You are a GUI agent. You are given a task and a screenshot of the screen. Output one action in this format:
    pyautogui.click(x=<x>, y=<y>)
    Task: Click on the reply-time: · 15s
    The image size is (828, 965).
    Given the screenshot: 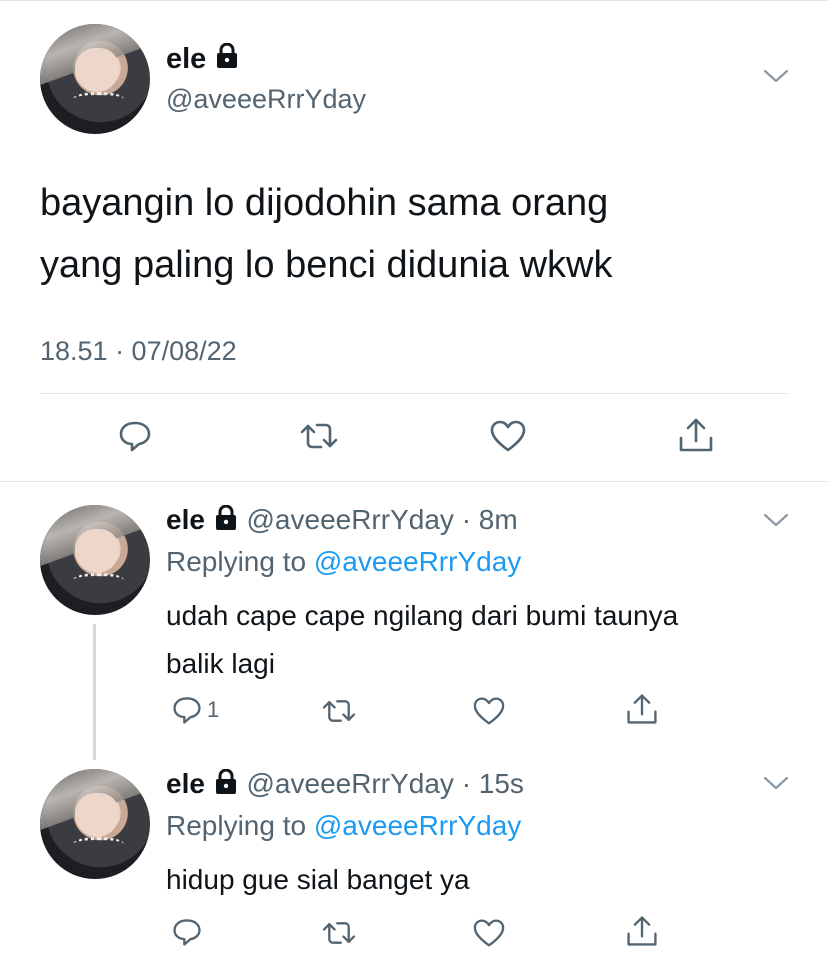 What is the action you would take?
    pyautogui.click(x=493, y=783)
    